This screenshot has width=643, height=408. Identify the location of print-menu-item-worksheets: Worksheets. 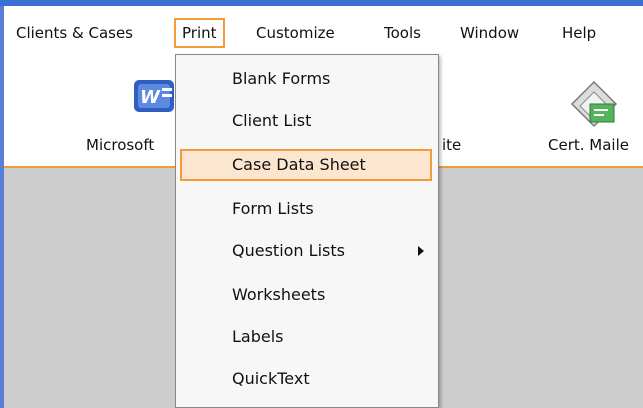
(307, 295).